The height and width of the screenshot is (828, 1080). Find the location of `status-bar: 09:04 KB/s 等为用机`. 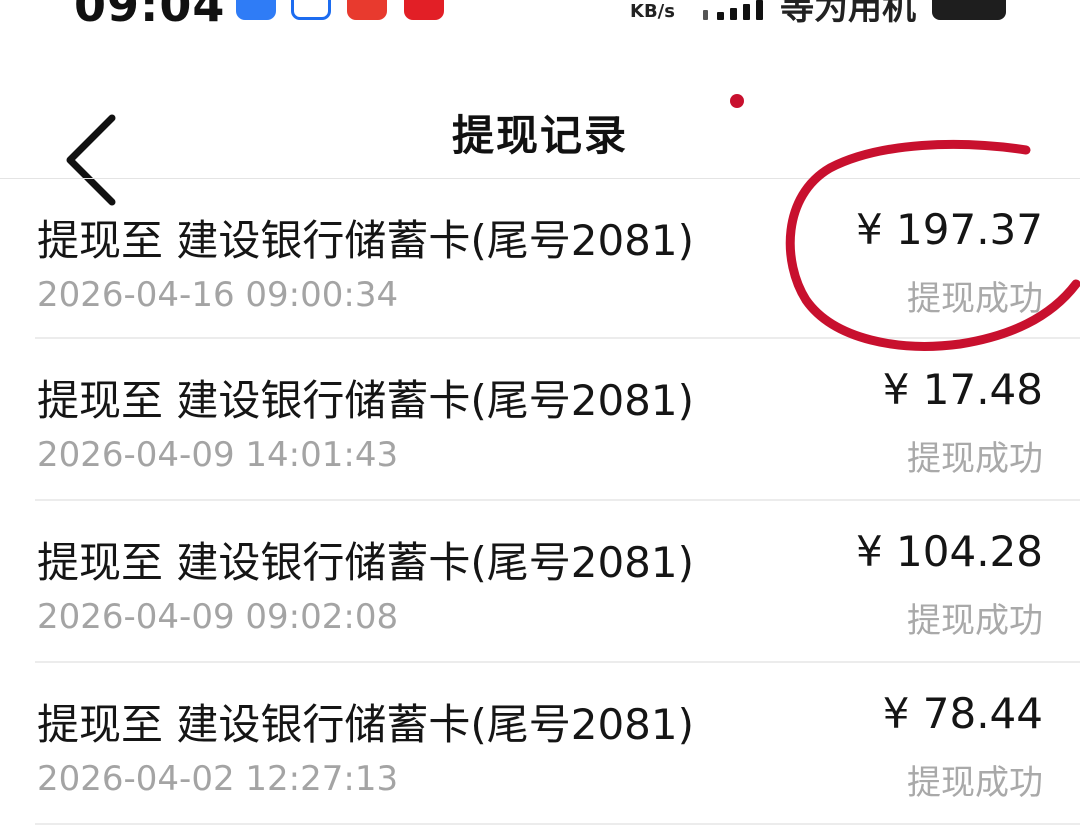

status-bar: 09:04 KB/s 等为用机 is located at coordinates (540, 14).